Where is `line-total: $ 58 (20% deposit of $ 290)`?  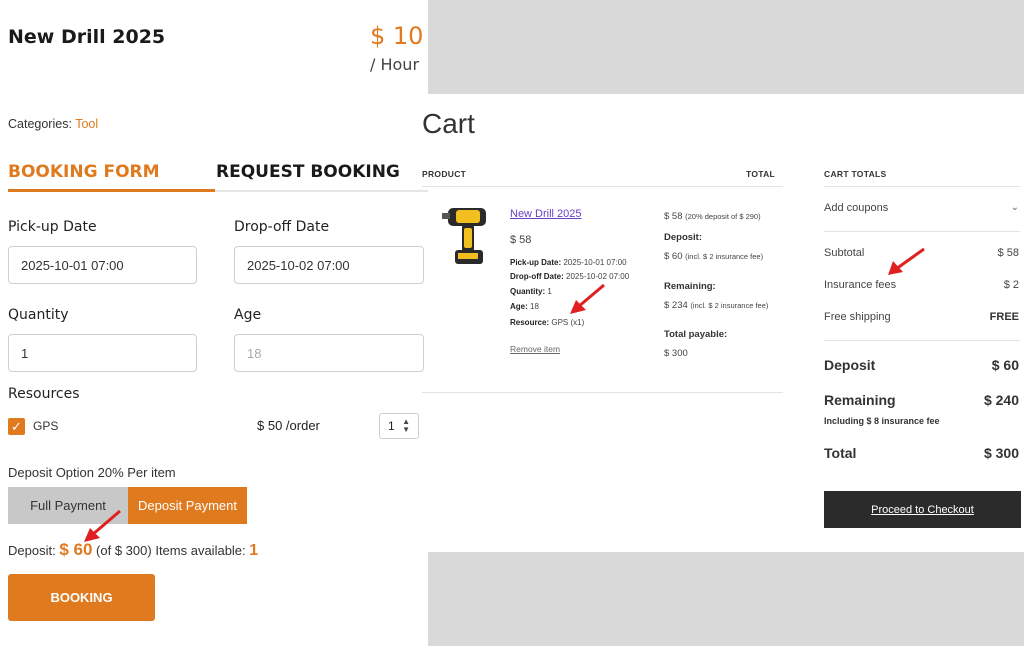 line-total: $ 58 (20% deposit of $ 290) is located at coordinates (712, 216).